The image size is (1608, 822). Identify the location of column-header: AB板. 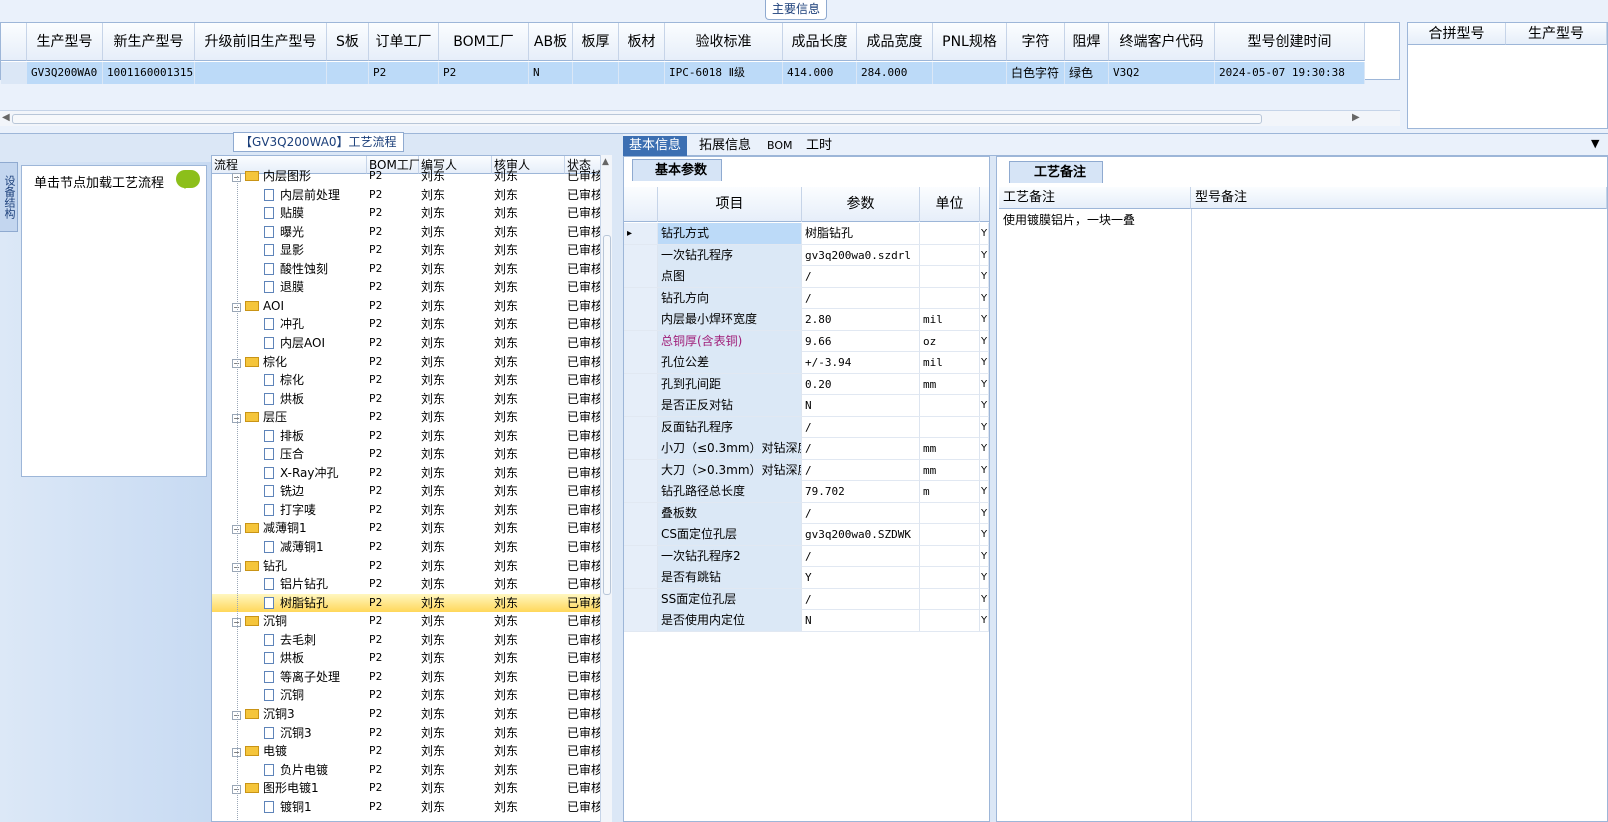
(551, 42).